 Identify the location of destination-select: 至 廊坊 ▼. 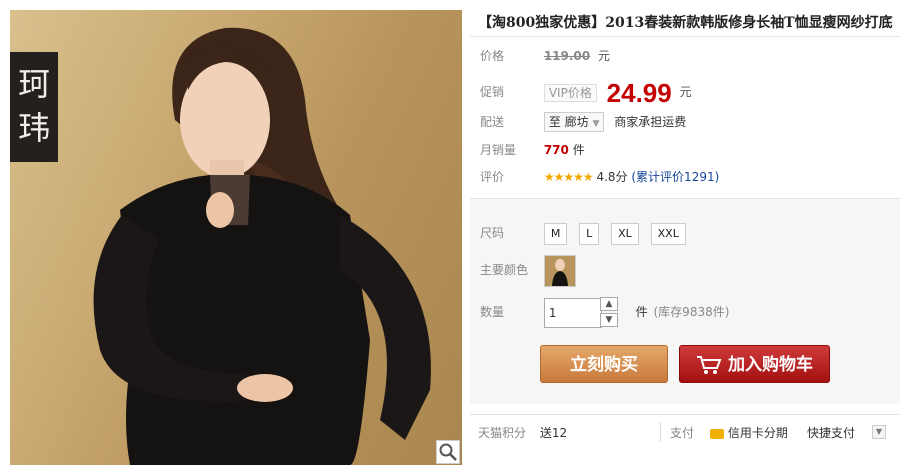
(574, 122).